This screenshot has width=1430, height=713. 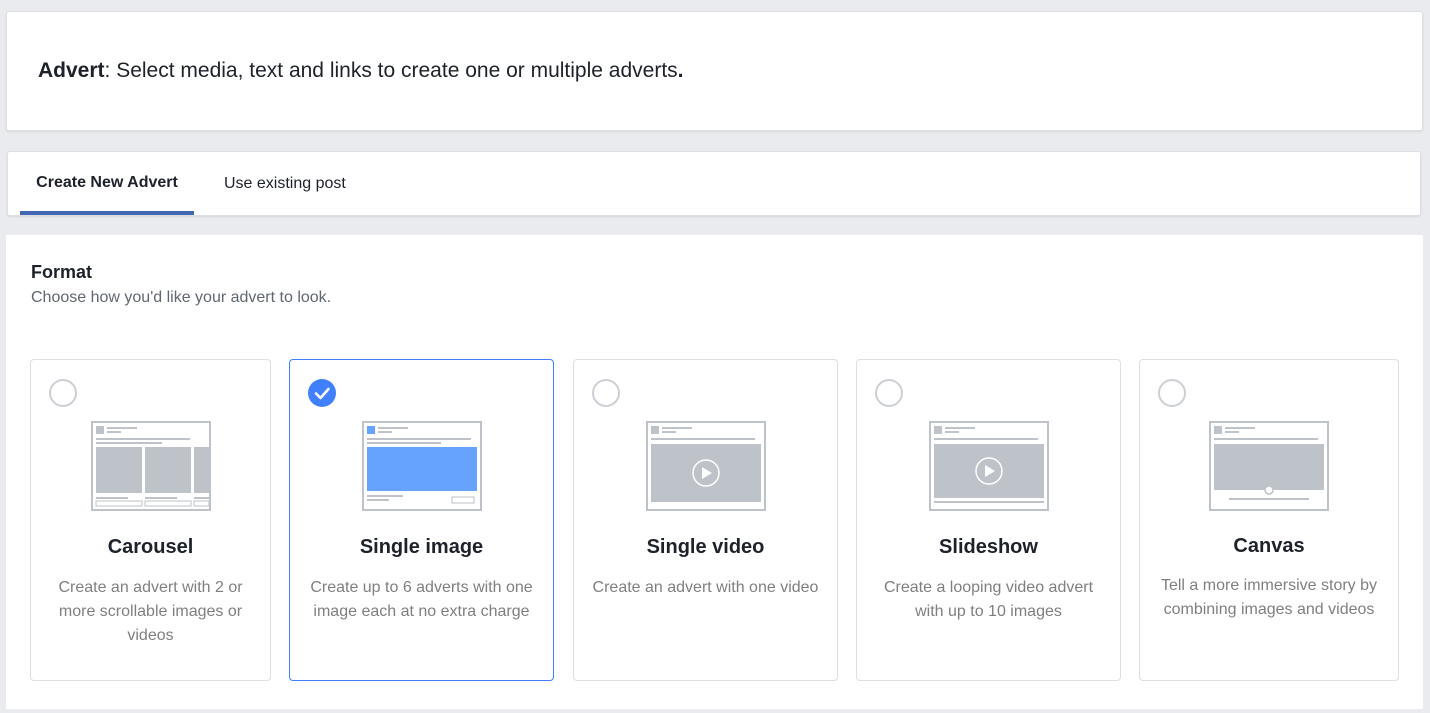 What do you see at coordinates (150, 466) in the screenshot?
I see `carousel-preview-icon` at bounding box center [150, 466].